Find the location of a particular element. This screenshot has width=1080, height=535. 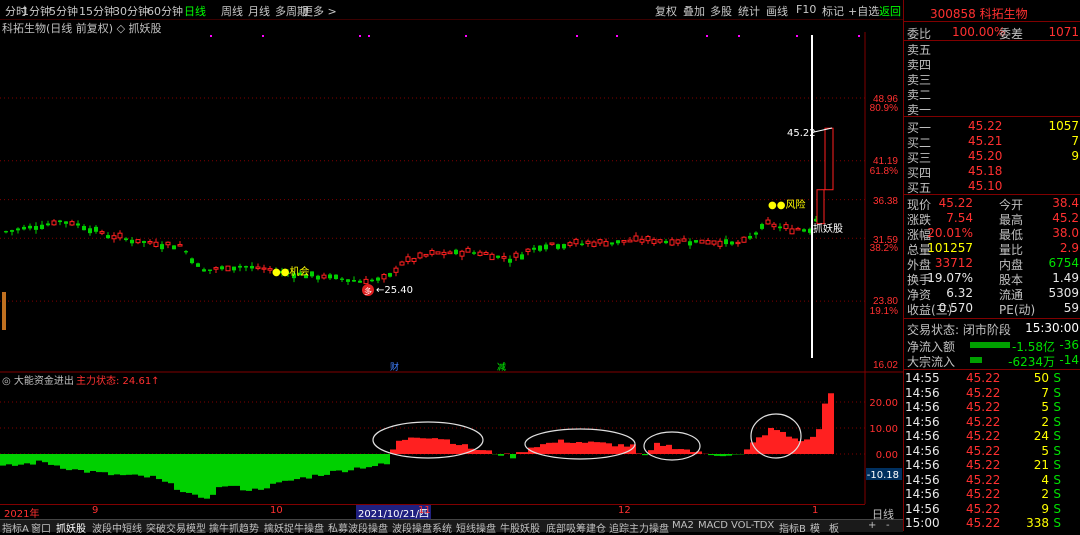

vertical-scrollbar is located at coordinates (4, 311).